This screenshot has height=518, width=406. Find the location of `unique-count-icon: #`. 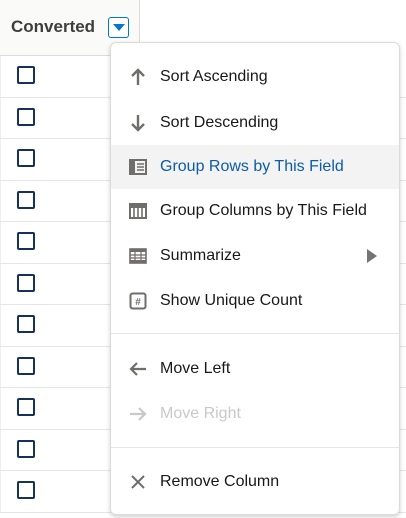

unique-count-icon: # is located at coordinates (138, 301).